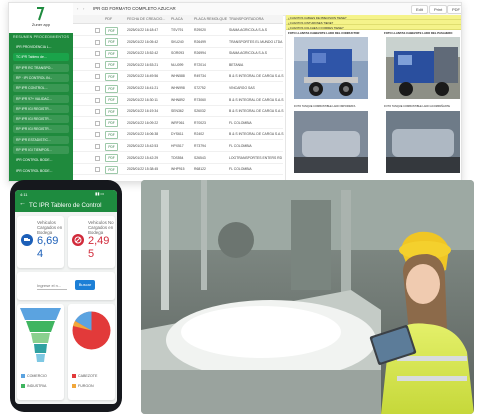 This screenshot has width=480, height=420. I want to click on row-trailer-plate: S26032, so click(200, 111).